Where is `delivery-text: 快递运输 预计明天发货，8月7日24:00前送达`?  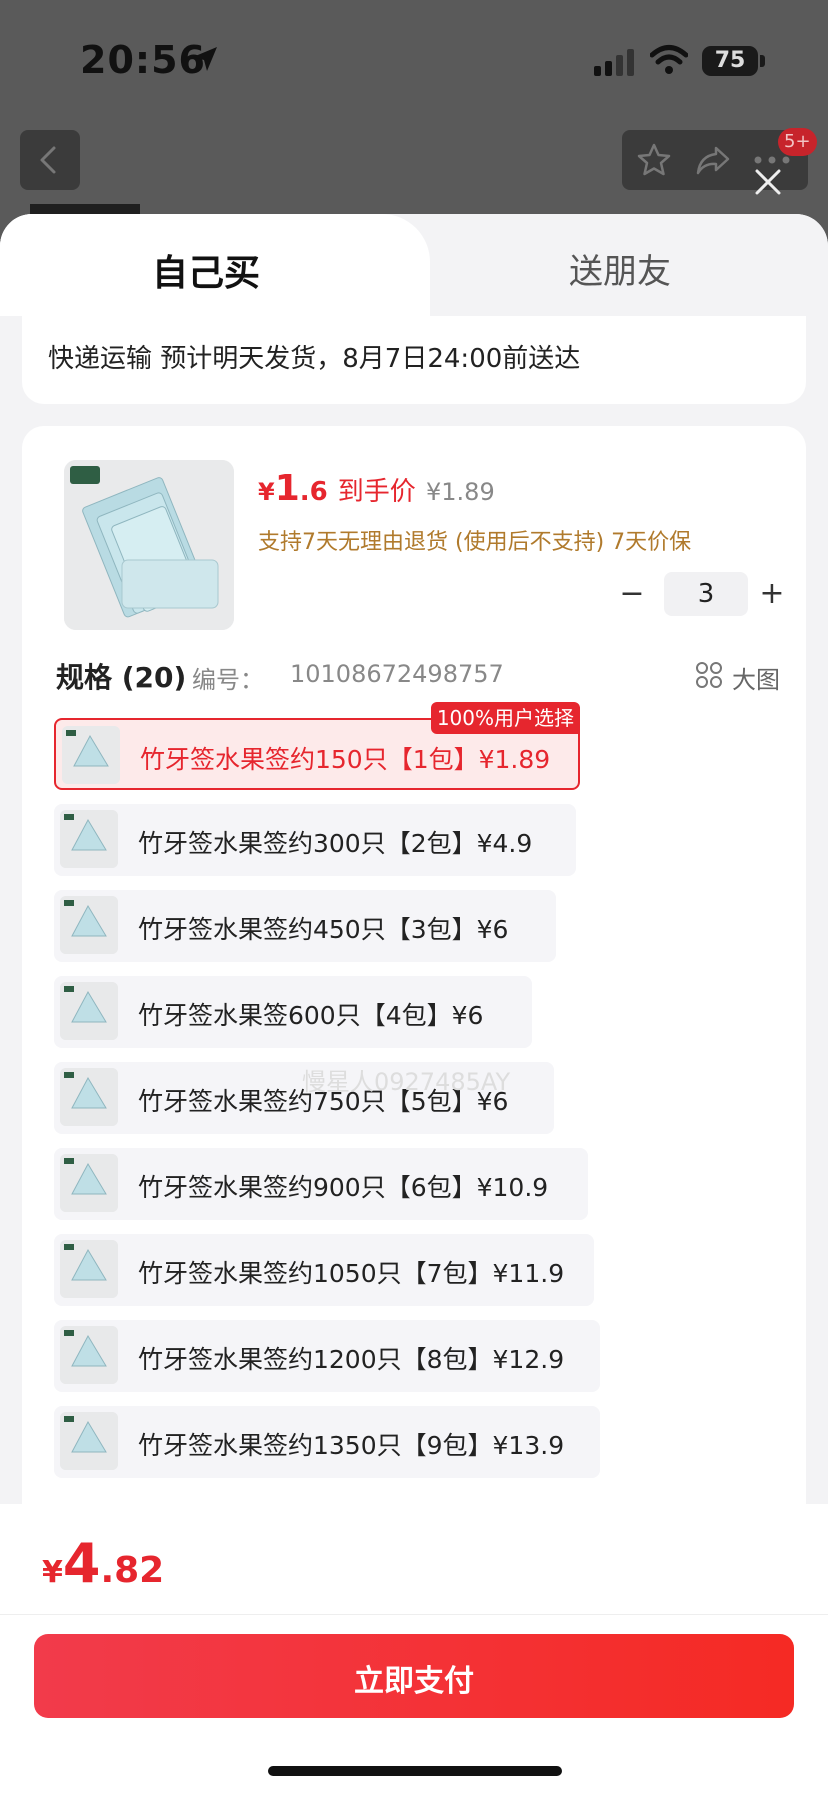
delivery-text: 快递运输 预计明天发货，8月7日24:00前送达 is located at coordinates (314, 359).